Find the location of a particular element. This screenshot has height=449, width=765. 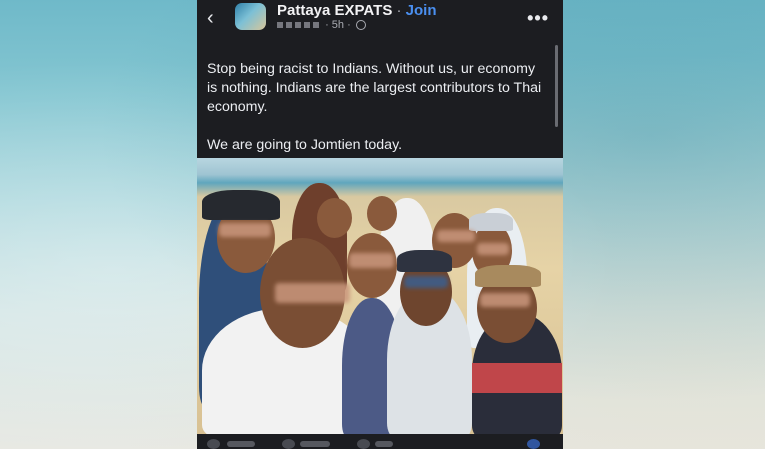

group-title: Pattaya EXPATS · Join is located at coordinates (357, 10).